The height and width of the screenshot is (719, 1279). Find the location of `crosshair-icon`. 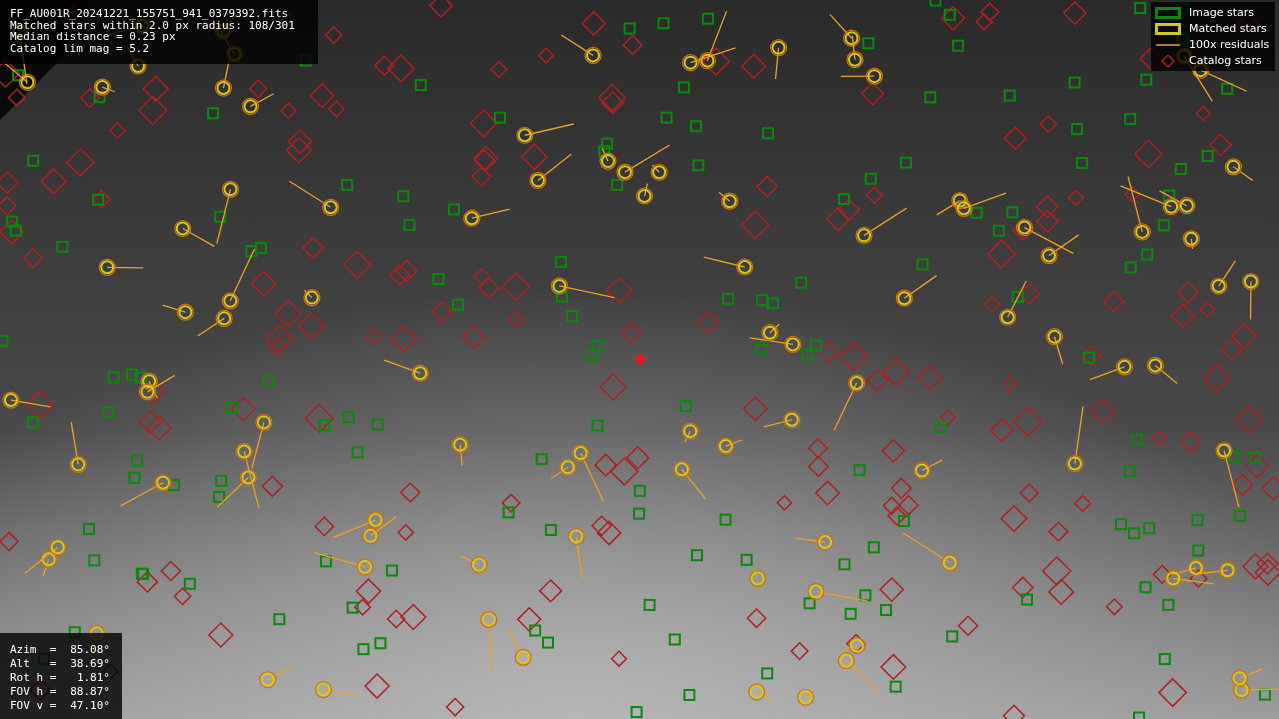

crosshair-icon is located at coordinates (640, 359).